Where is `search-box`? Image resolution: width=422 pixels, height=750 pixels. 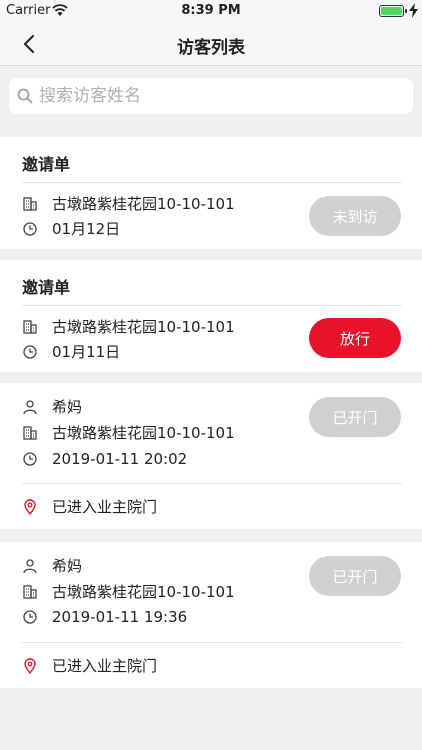 search-box is located at coordinates (211, 96).